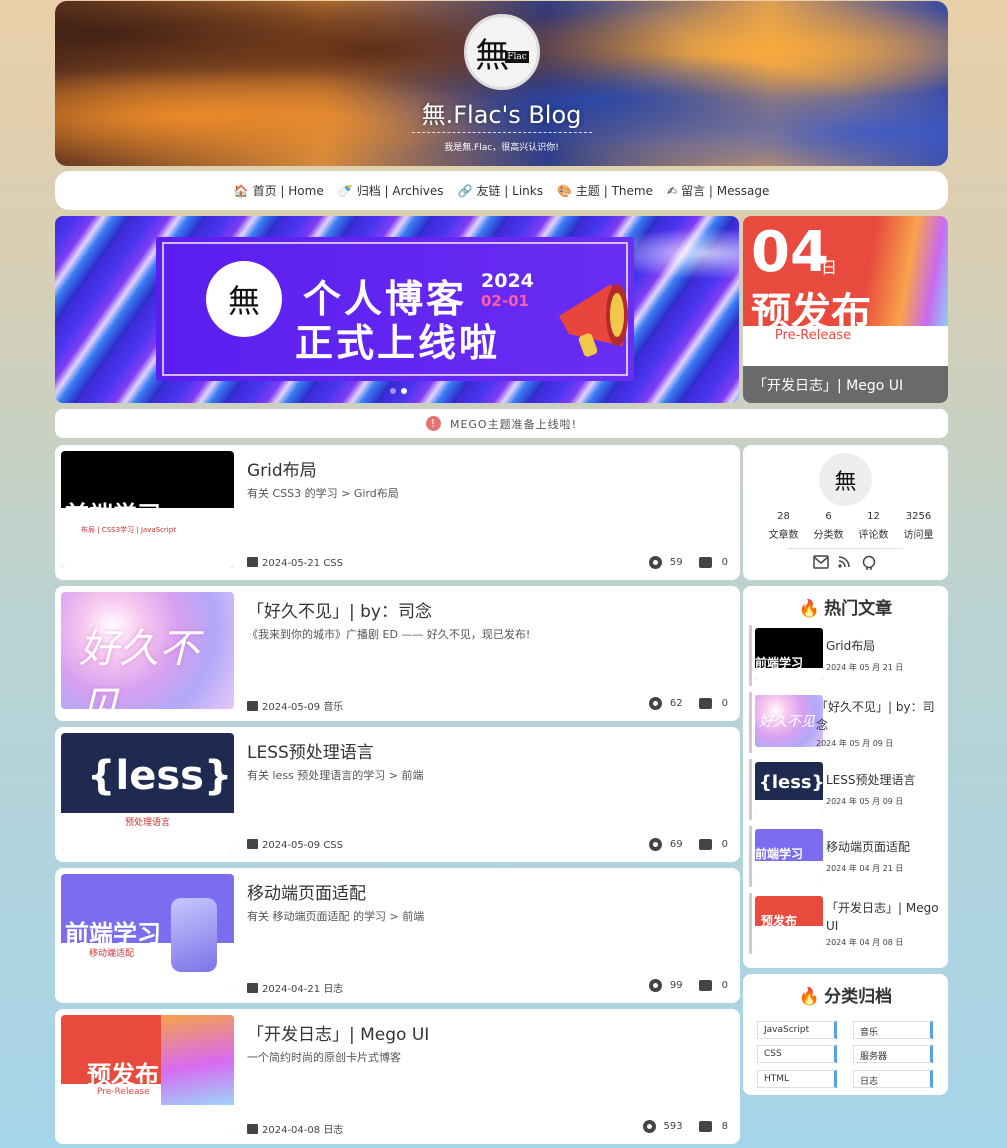 The height and width of the screenshot is (1148, 1007). What do you see at coordinates (845, 479) in the screenshot?
I see `profile-avatar: 無` at bounding box center [845, 479].